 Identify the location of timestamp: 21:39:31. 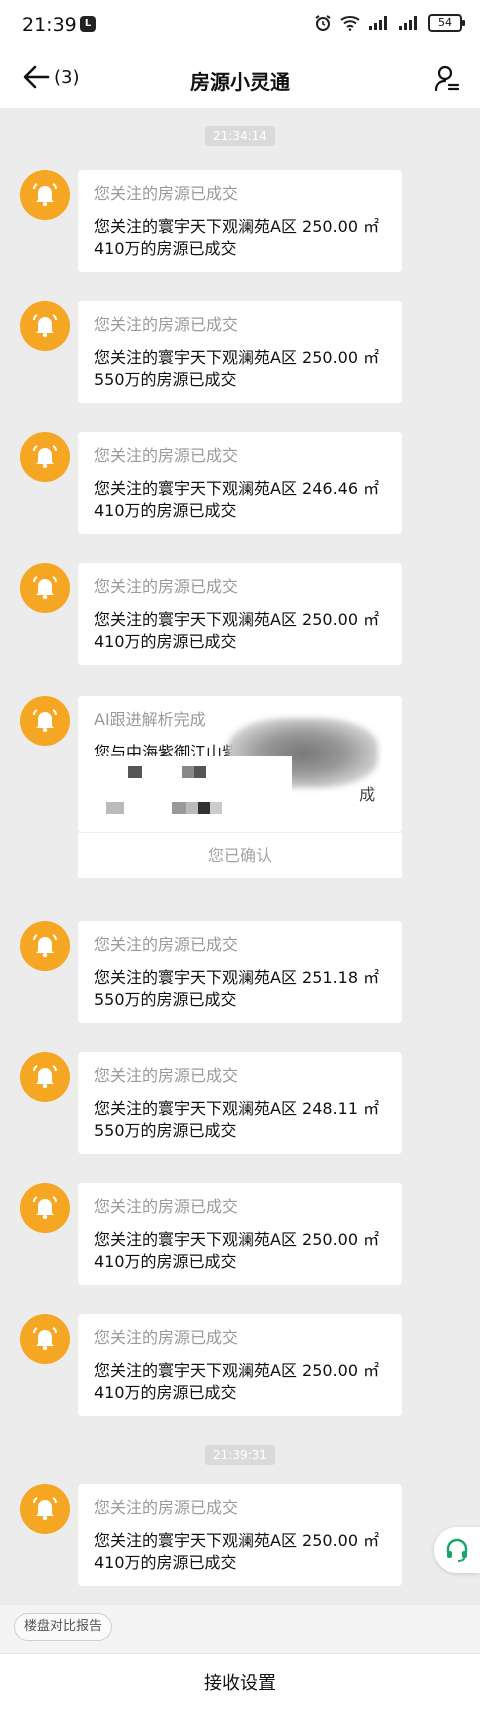
(240, 1454).